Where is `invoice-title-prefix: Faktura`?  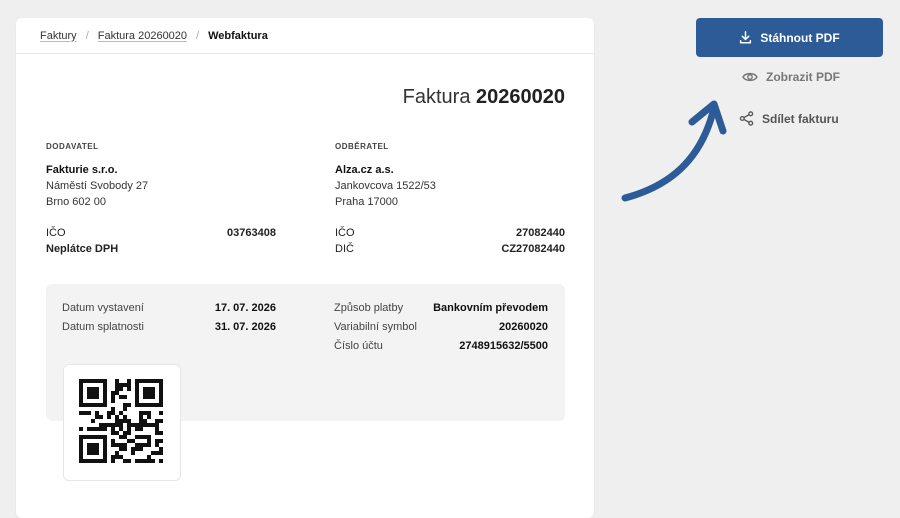
invoice-title-prefix: Faktura is located at coordinates (436, 97).